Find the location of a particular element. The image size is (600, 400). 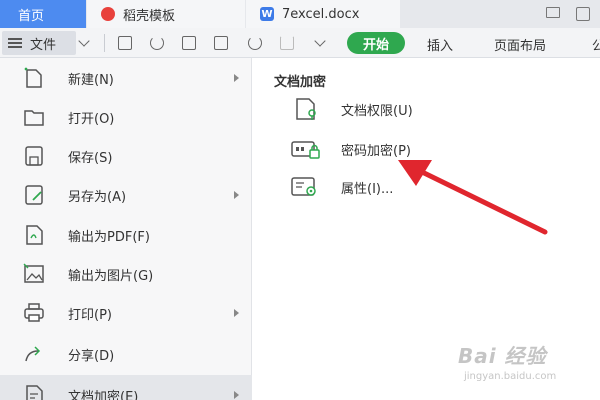

submenu-item-label: 密码加密(P) is located at coordinates (376, 151).